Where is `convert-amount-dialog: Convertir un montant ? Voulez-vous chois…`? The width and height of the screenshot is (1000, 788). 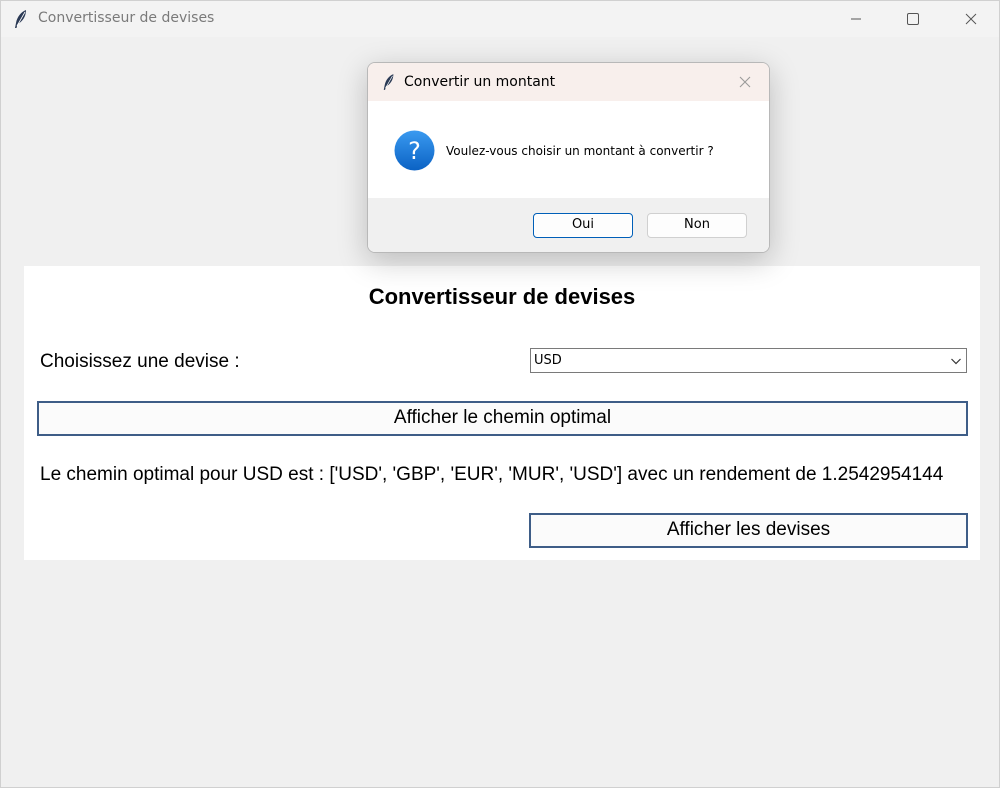 convert-amount-dialog: Convertir un montant ? Voulez-vous chois… is located at coordinates (568, 157).